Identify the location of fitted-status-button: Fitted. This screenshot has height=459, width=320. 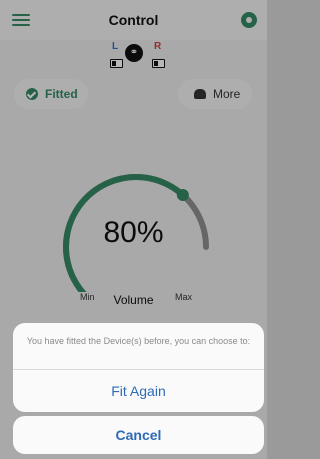
(51, 94).